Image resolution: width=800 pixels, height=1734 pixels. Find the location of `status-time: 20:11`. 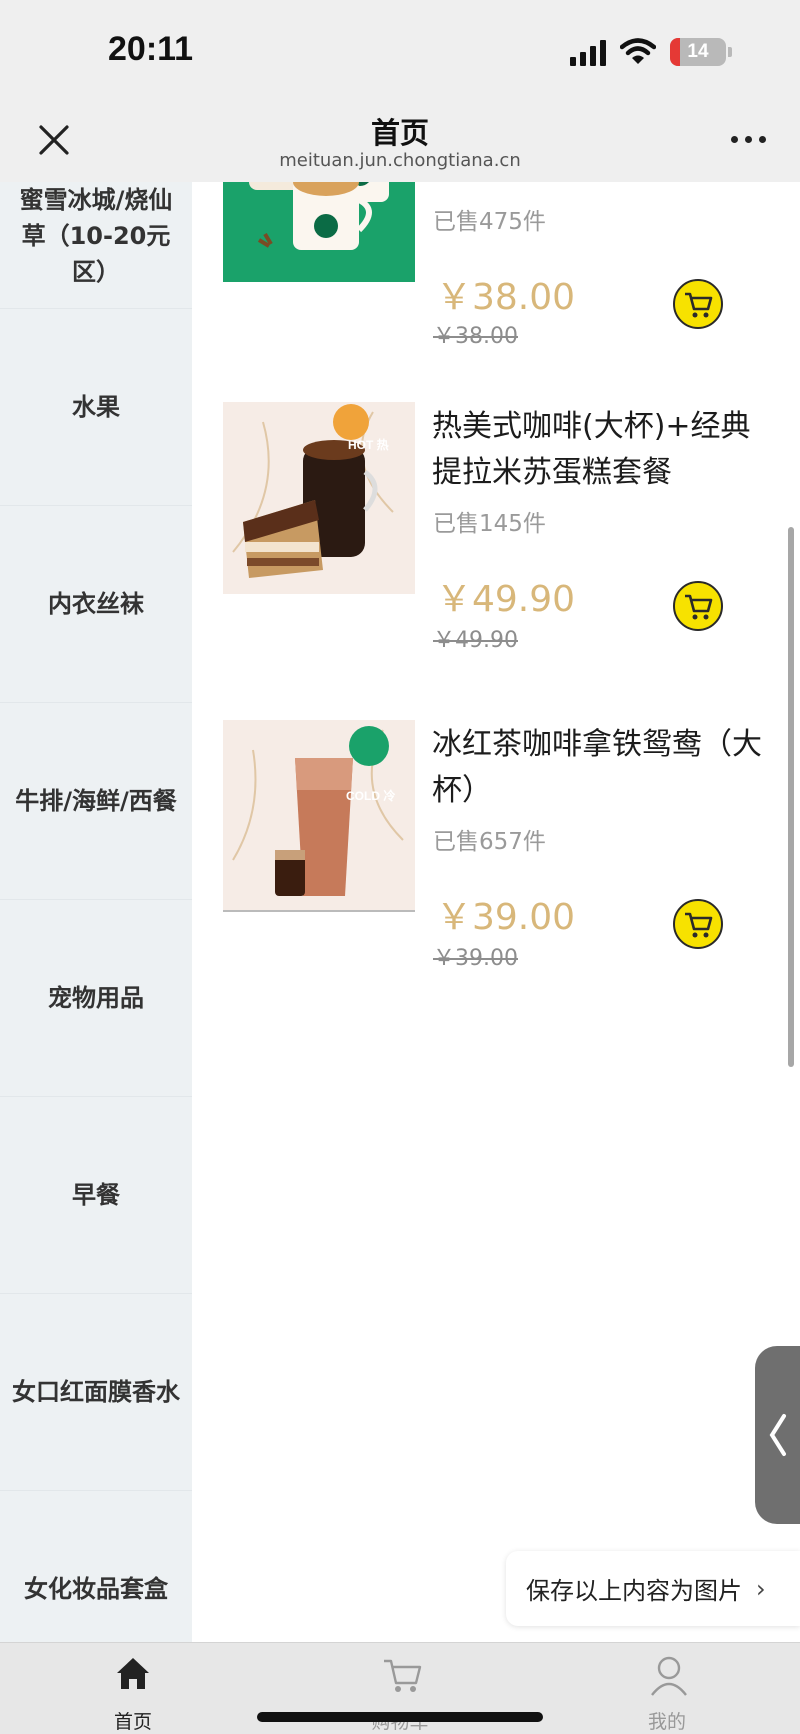

status-time: 20:11 is located at coordinates (151, 49).